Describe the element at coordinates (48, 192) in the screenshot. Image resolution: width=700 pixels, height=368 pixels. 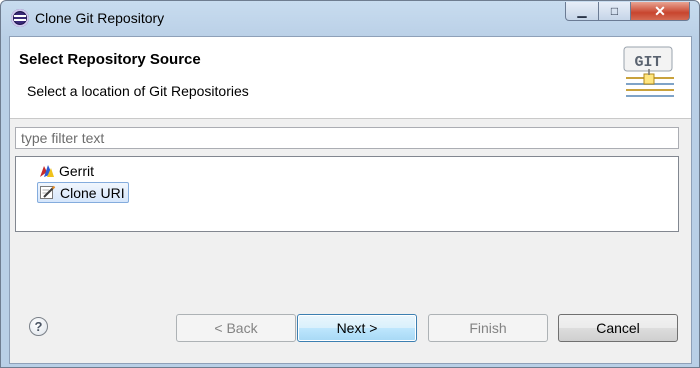
I see `clone-uri-icon` at that location.